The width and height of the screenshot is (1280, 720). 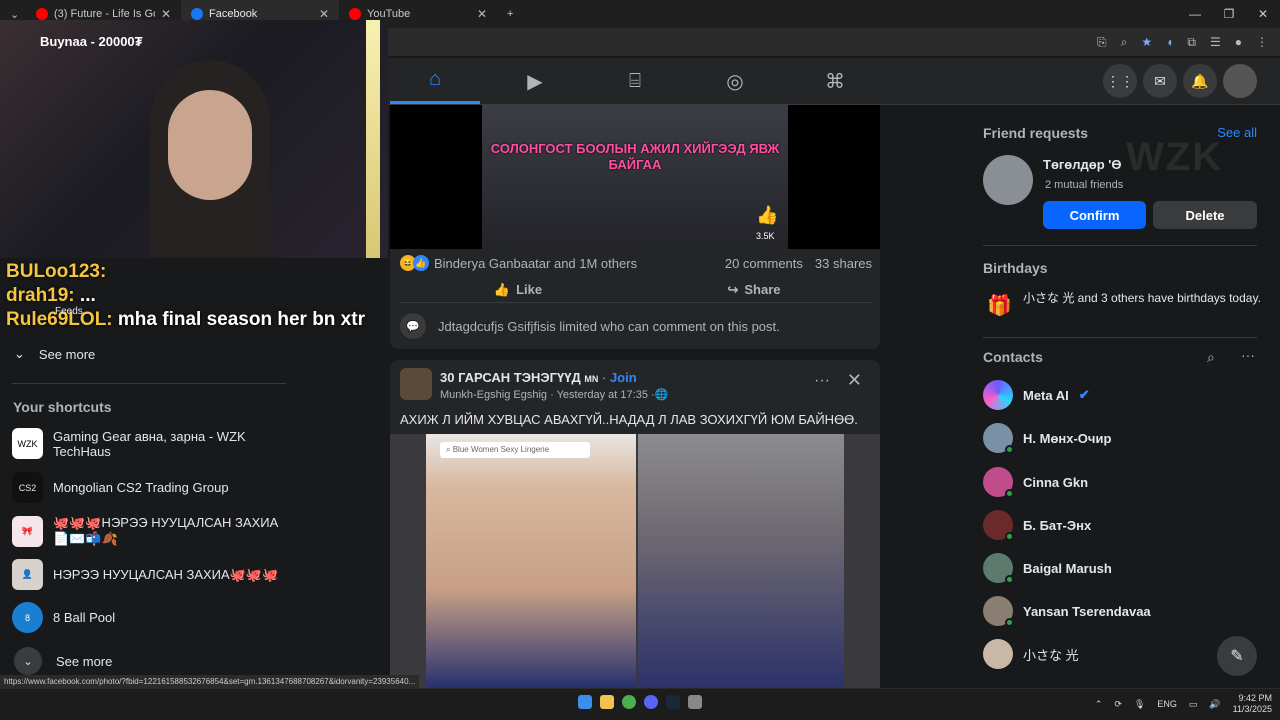 I want to click on mutual-friends: 2 mutual friends, so click(x=1084, y=185).